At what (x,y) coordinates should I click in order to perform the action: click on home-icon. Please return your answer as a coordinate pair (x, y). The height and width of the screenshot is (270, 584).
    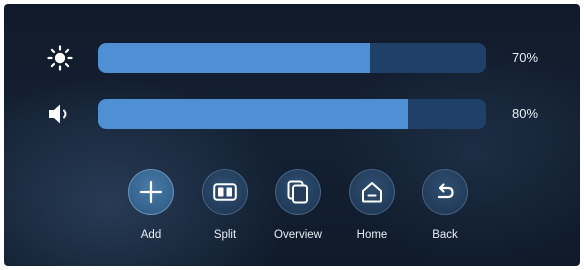
    Looking at the image, I should click on (372, 192).